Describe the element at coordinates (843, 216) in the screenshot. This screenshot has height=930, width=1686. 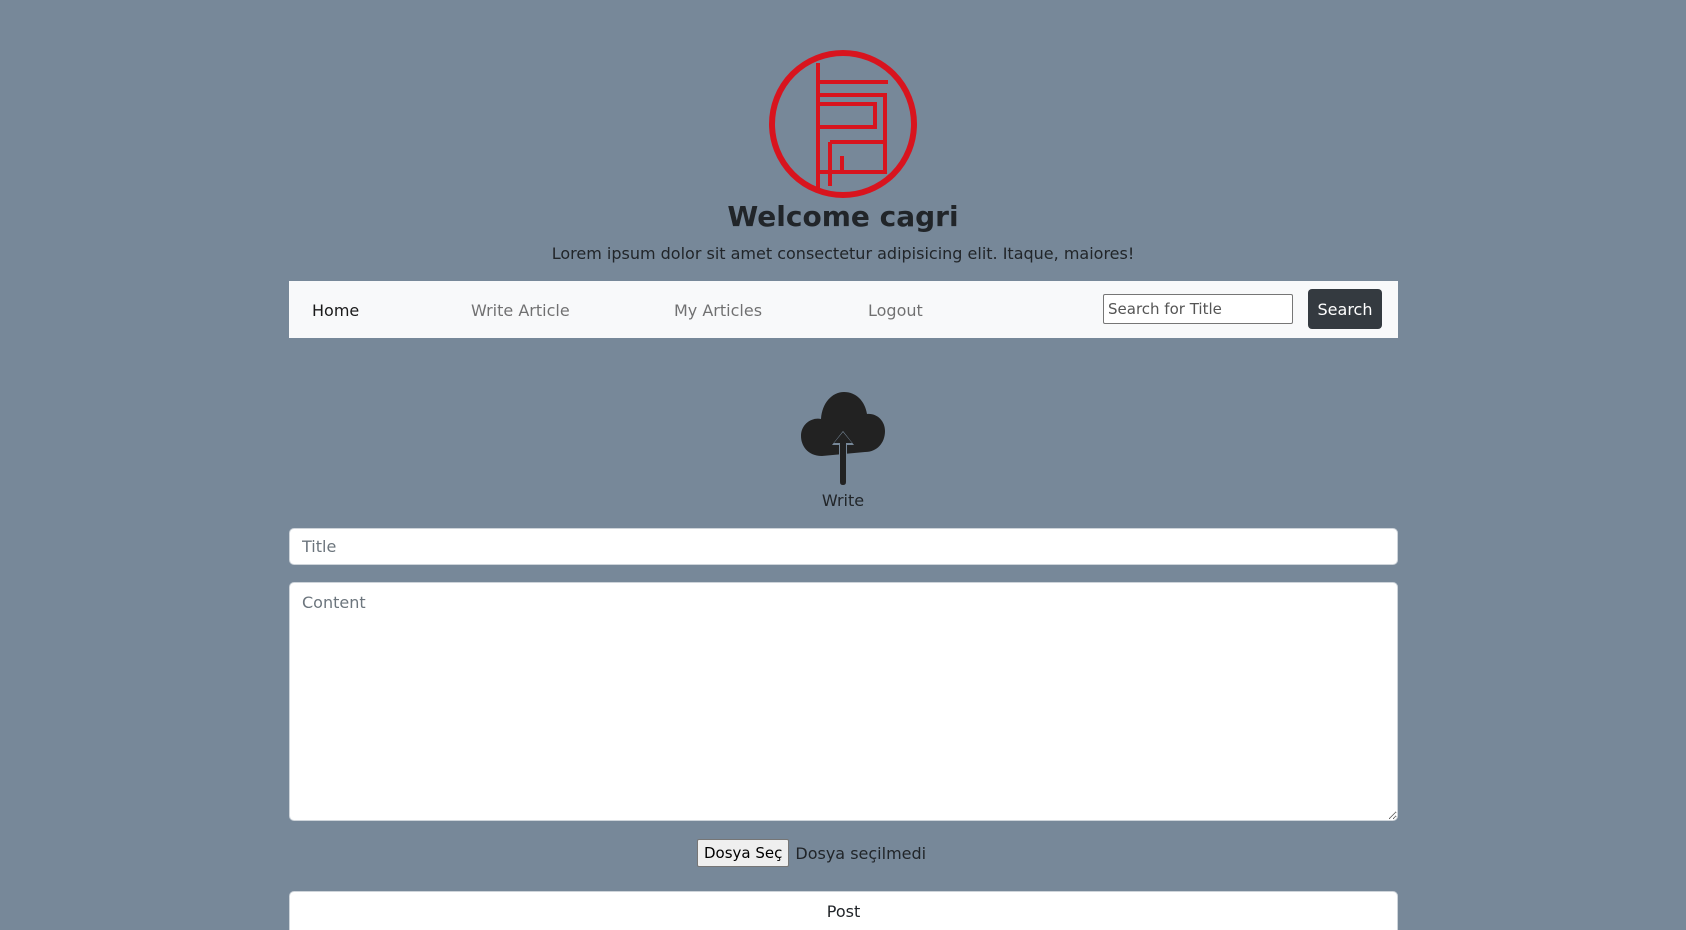
I see `welcome-heading: Welcome cagri` at that location.